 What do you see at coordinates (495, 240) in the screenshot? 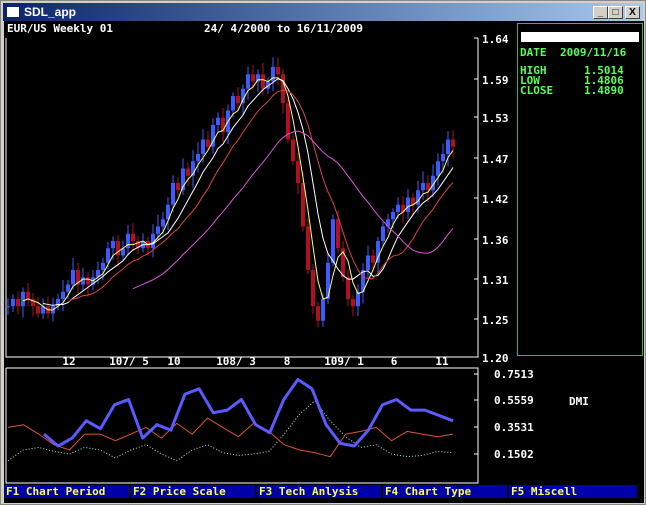
I see `price-tick-label: 1.36` at bounding box center [495, 240].